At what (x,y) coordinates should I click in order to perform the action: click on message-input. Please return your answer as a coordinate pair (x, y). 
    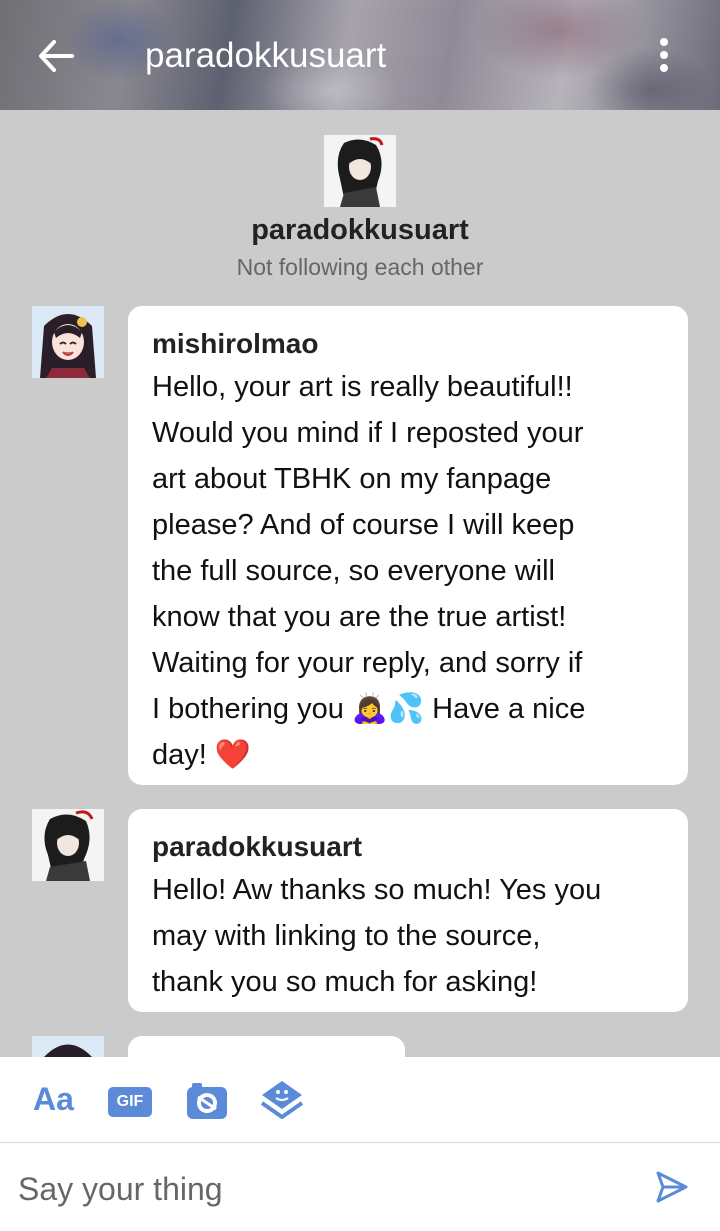
    Looking at the image, I should click on (318, 1189).